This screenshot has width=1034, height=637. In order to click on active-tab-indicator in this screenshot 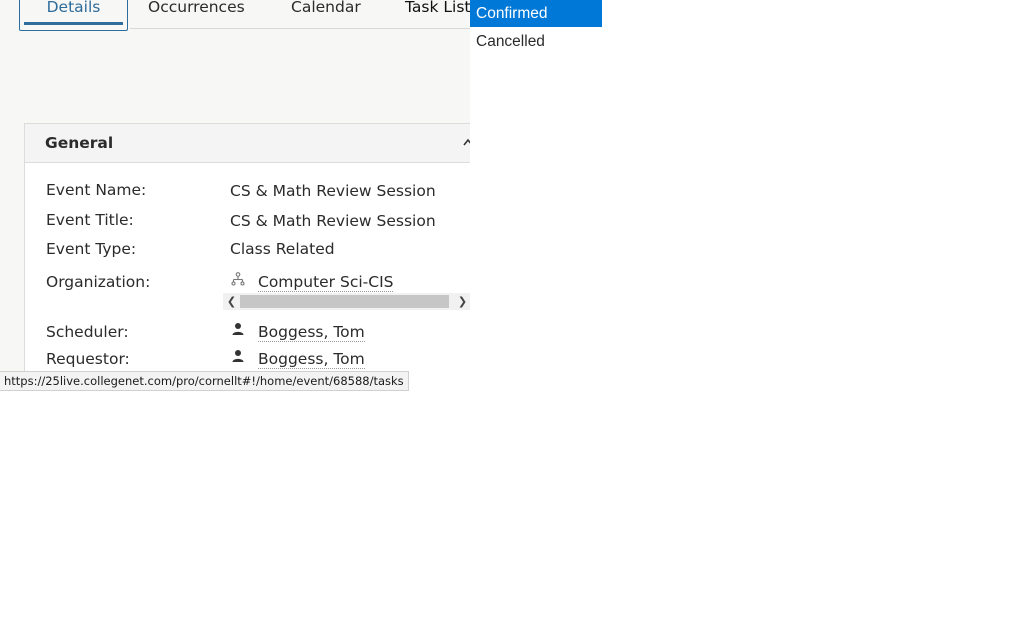, I will do `click(73, 23)`.